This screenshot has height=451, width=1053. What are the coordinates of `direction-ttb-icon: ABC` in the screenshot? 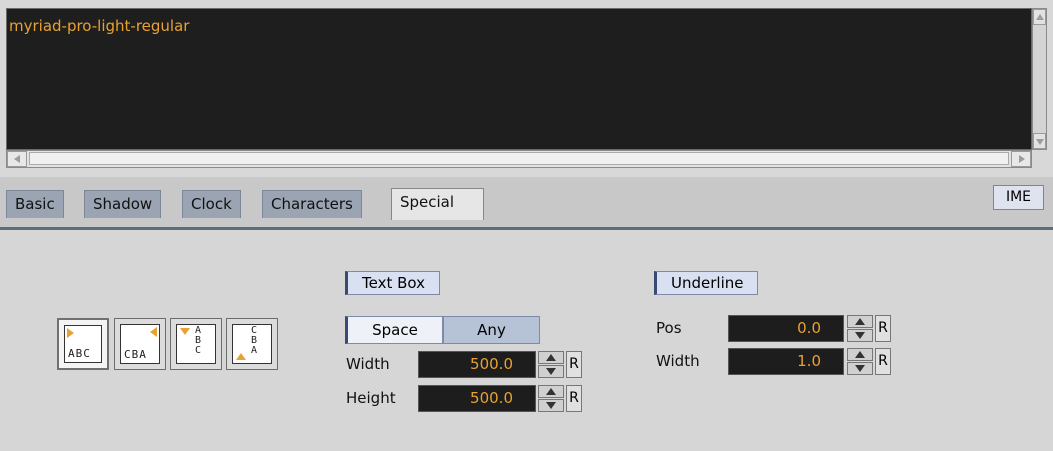 It's located at (196, 344).